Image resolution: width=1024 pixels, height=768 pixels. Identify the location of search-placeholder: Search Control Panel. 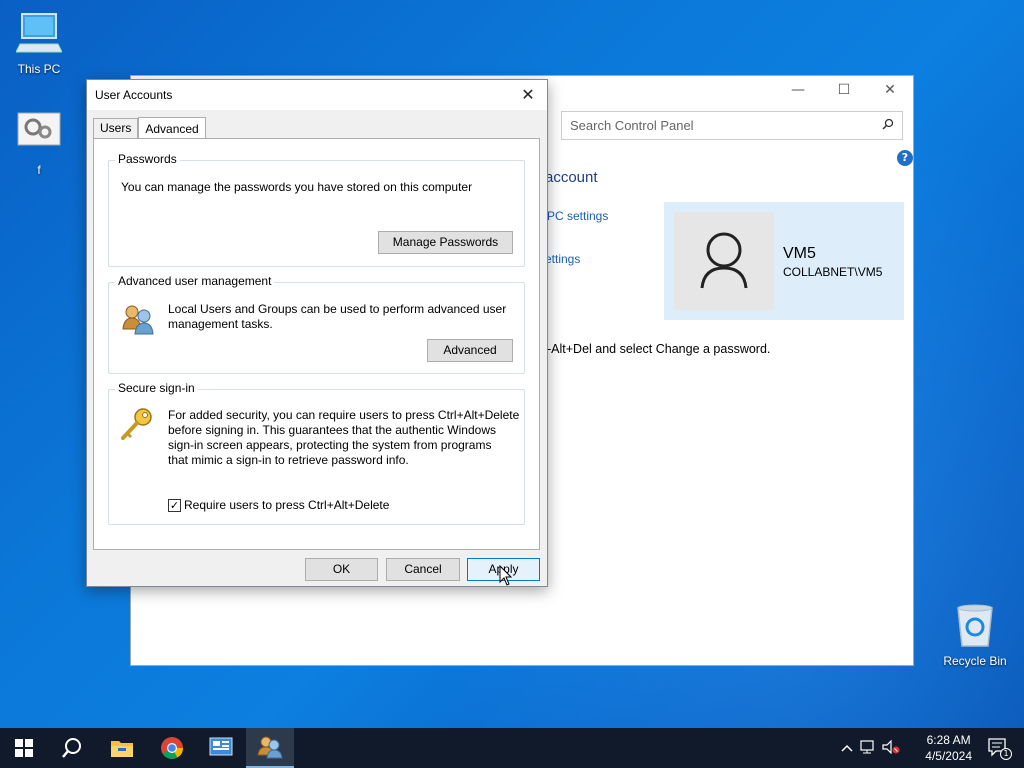
(632, 125).